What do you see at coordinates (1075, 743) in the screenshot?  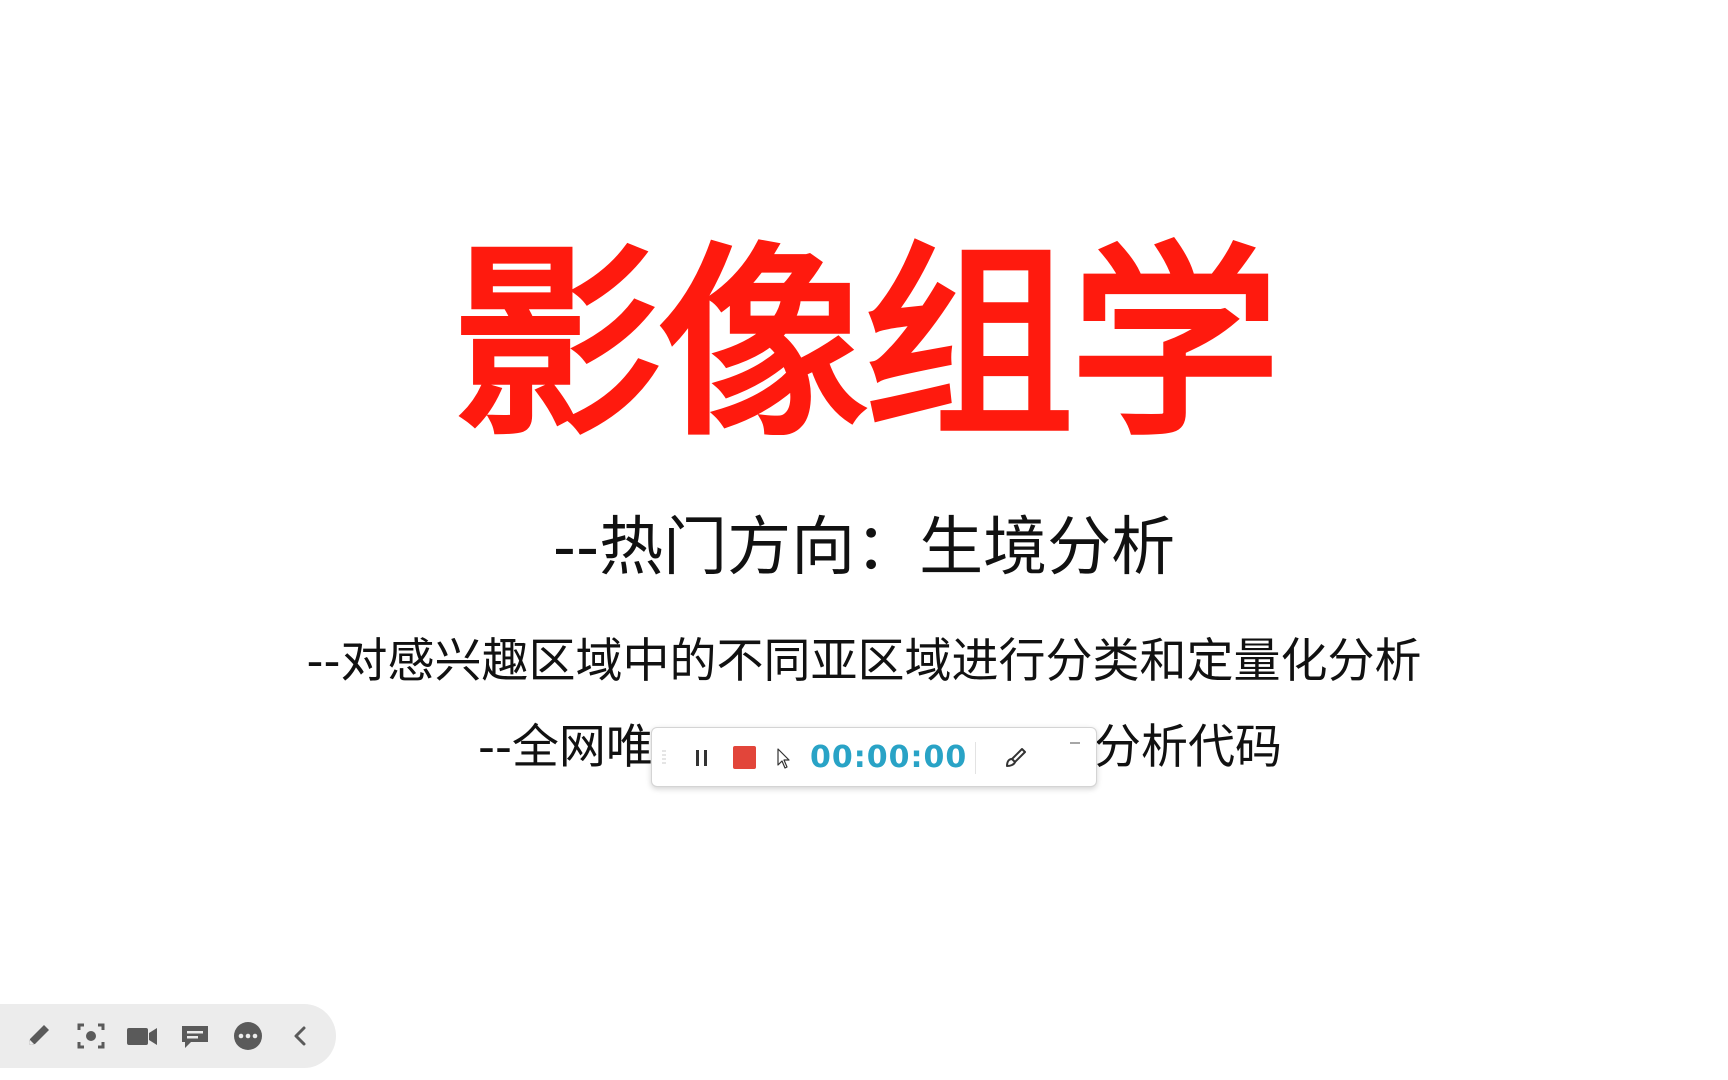 I see `minimize-icon` at bounding box center [1075, 743].